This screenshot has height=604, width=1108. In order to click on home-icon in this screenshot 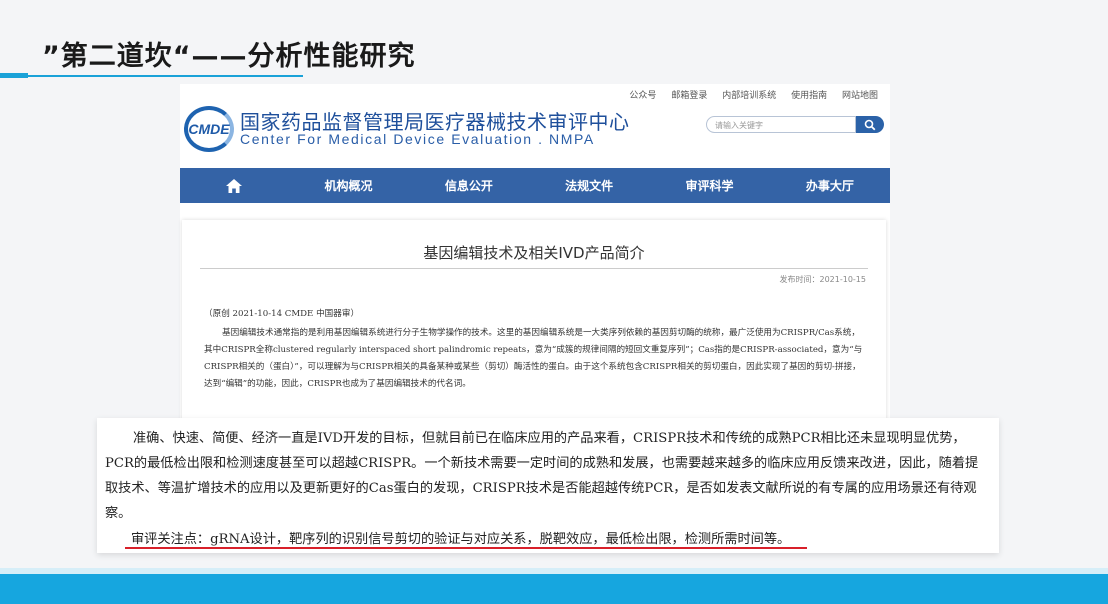, I will do `click(234, 185)`.